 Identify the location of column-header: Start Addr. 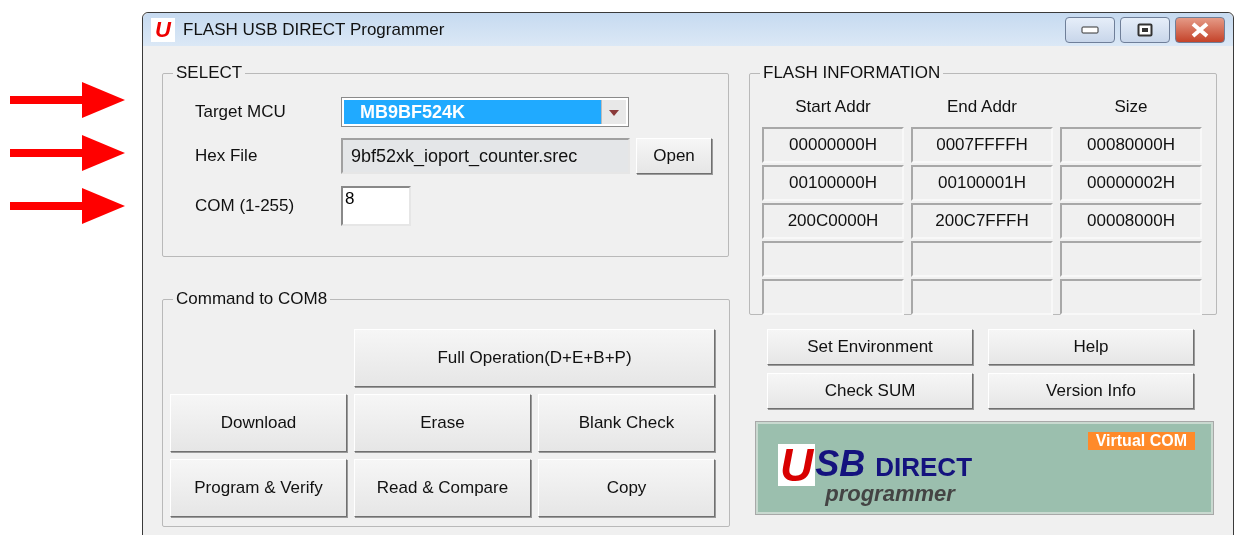
(833, 107).